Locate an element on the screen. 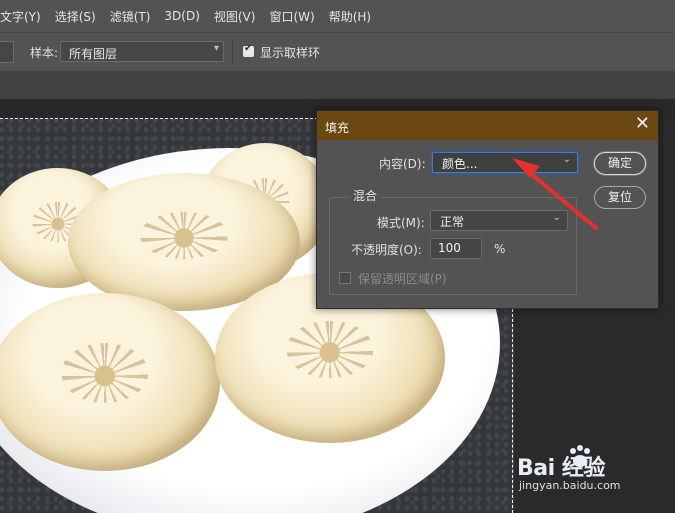 Image resolution: width=675 pixels, height=513 pixels. check-icon: ✔ is located at coordinates (248, 48).